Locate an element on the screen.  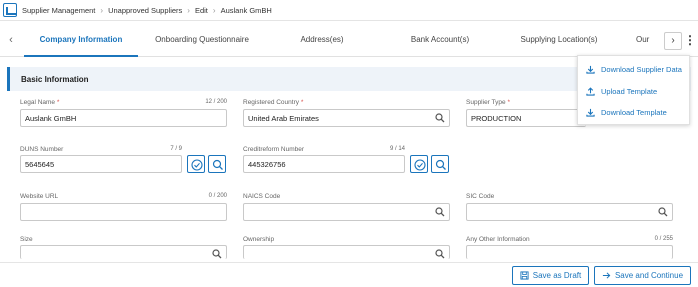
creditreform-number-counter: 9 / 14 is located at coordinates (397, 149).